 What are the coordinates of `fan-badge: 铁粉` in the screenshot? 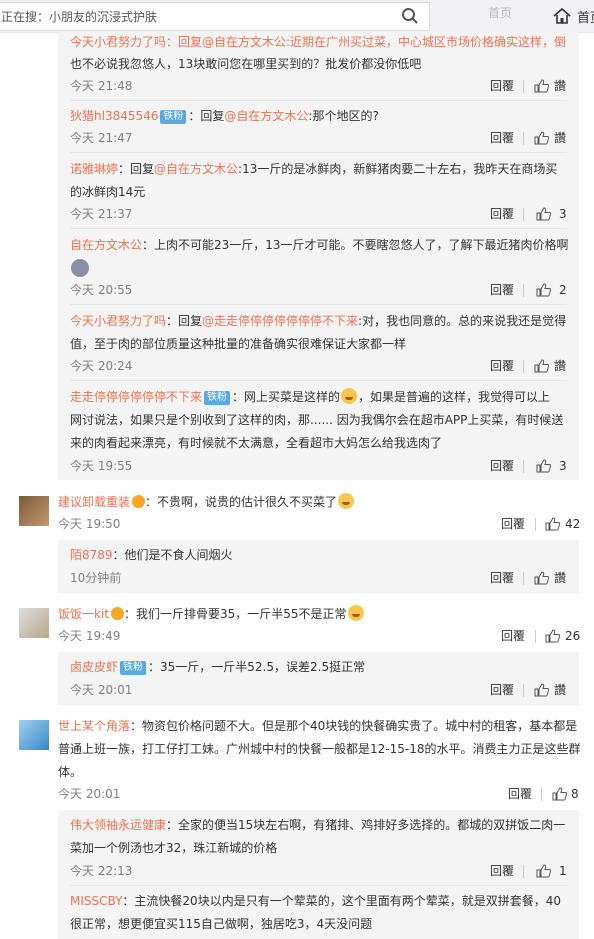 It's located at (217, 398).